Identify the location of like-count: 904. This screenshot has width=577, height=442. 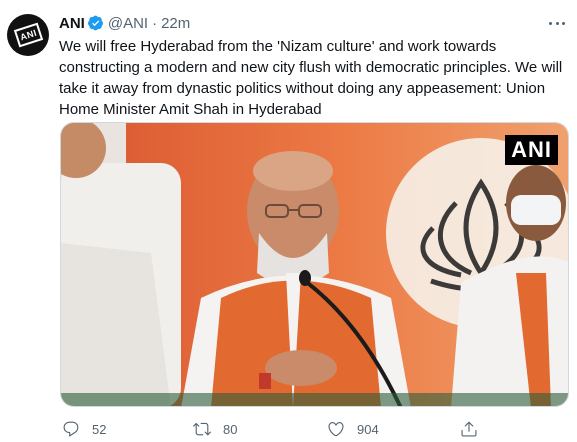
(368, 429).